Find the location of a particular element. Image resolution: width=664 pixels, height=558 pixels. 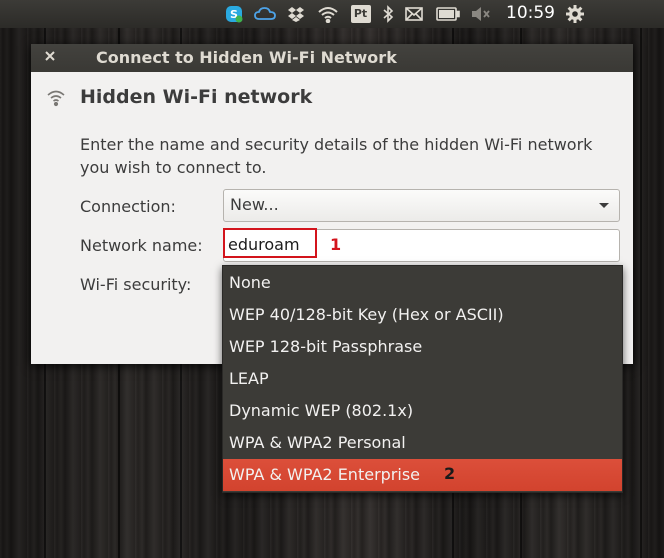

top-panel: S Pt 10:59 is located at coordinates (332, 14).